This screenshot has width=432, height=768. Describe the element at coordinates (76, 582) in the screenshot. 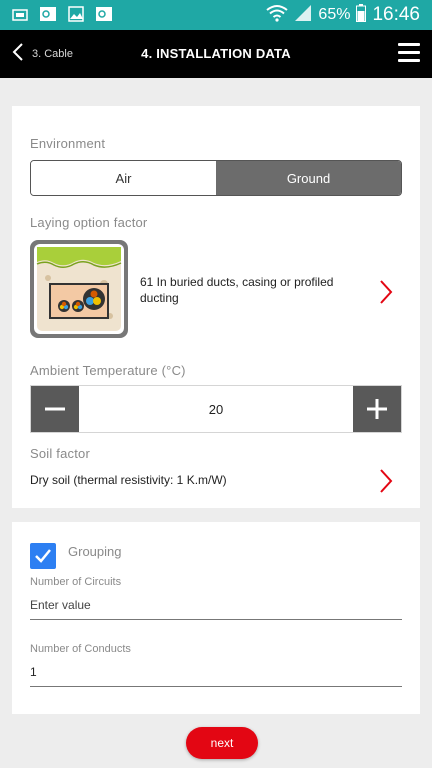

I see `number-of-circuits-label: Number of Circuits` at that location.